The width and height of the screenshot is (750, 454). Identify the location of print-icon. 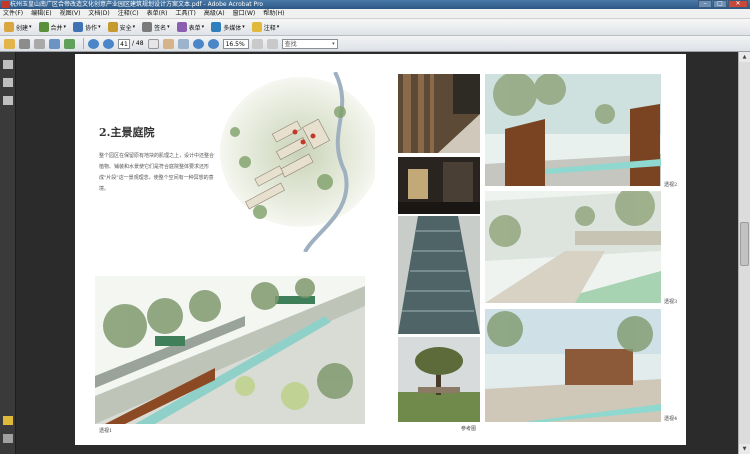
(24, 43).